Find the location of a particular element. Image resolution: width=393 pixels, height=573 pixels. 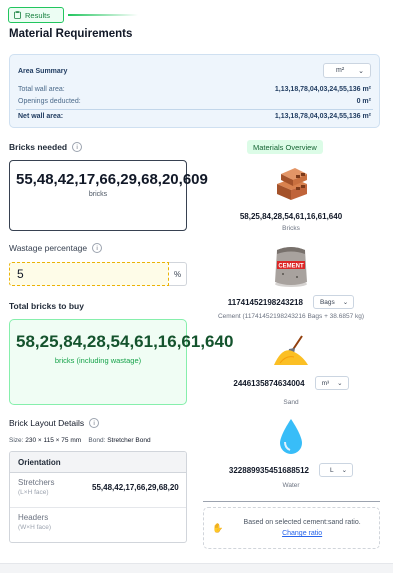

layout-label: Brick Layout Details is located at coordinates (47, 423).